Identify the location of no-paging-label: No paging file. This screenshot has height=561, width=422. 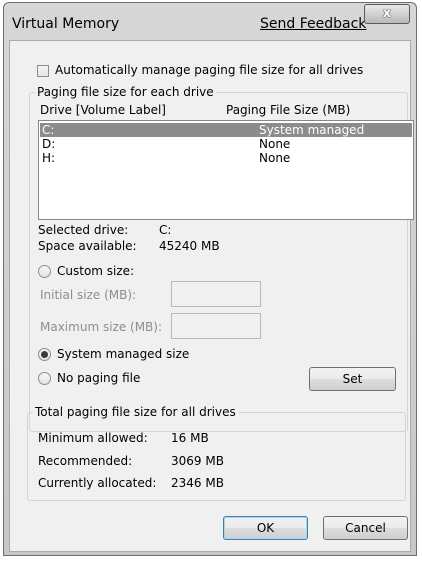
(98, 378).